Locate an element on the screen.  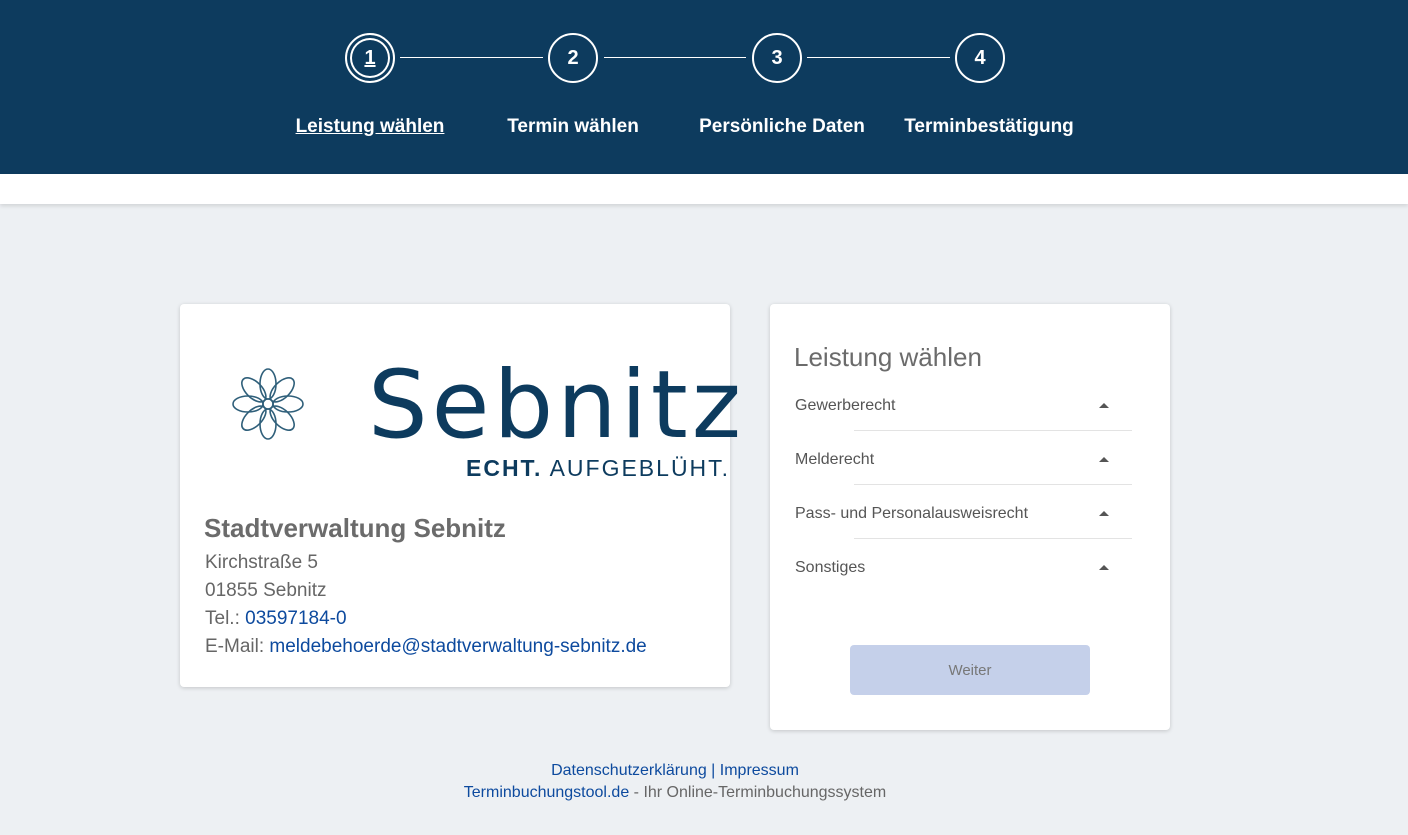
next-button: Weiter is located at coordinates (970, 670).